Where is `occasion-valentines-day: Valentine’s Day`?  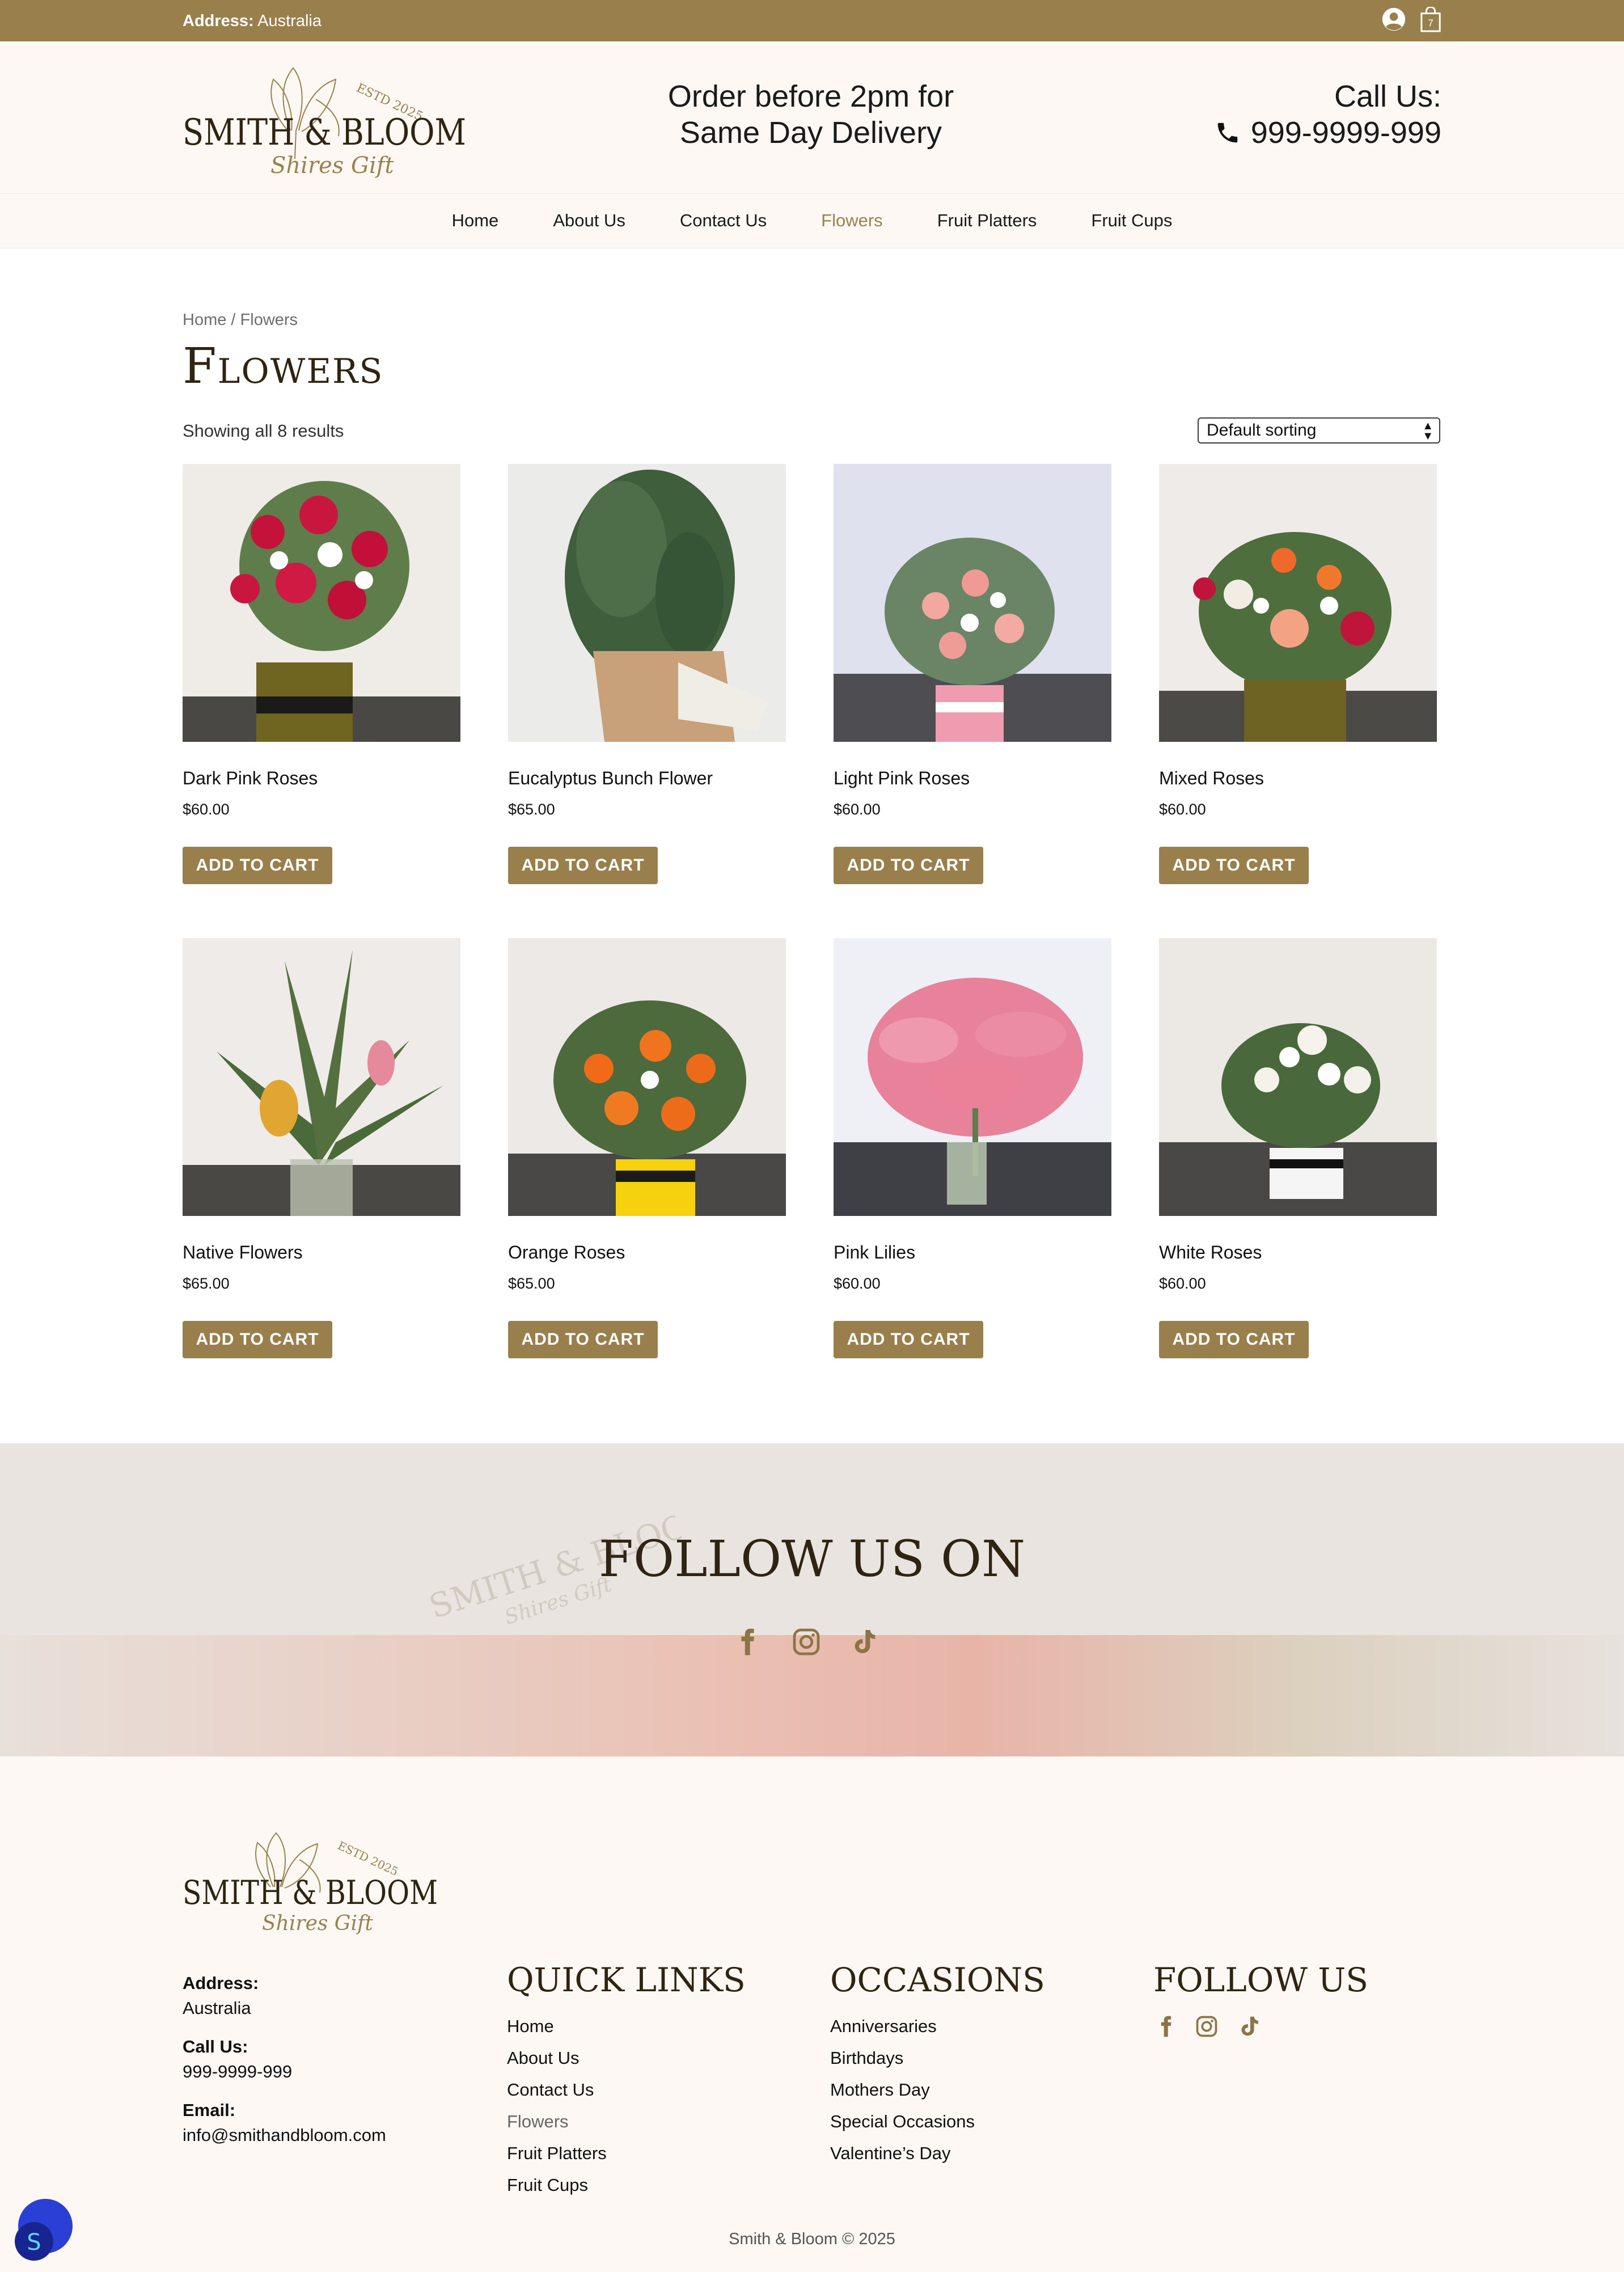 occasion-valentines-day: Valentine’s Day is located at coordinates (938, 2153).